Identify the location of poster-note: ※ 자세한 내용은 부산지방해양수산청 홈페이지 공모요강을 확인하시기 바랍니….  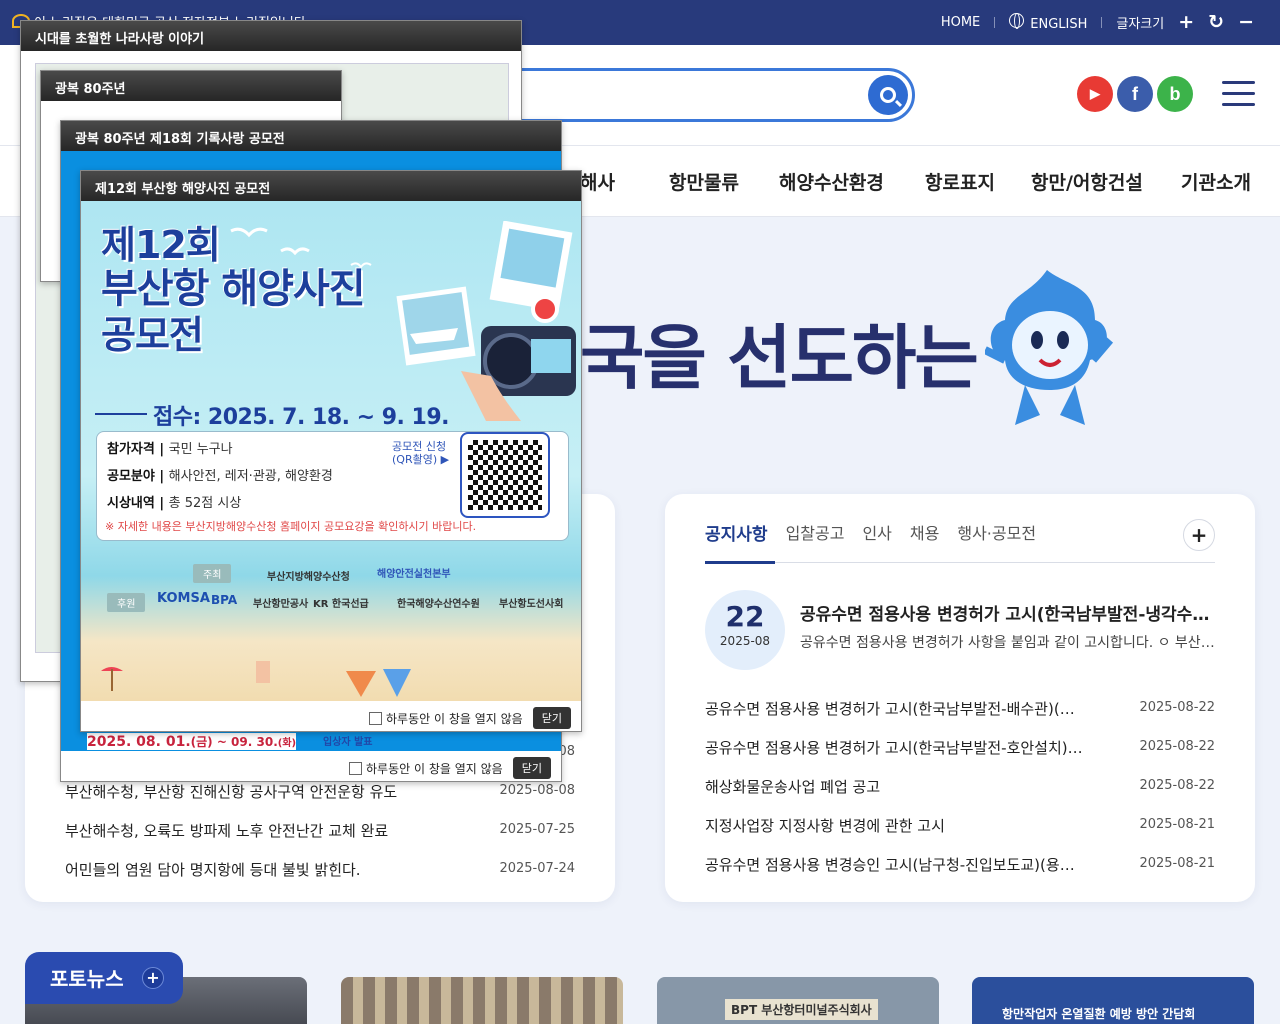
(291, 526).